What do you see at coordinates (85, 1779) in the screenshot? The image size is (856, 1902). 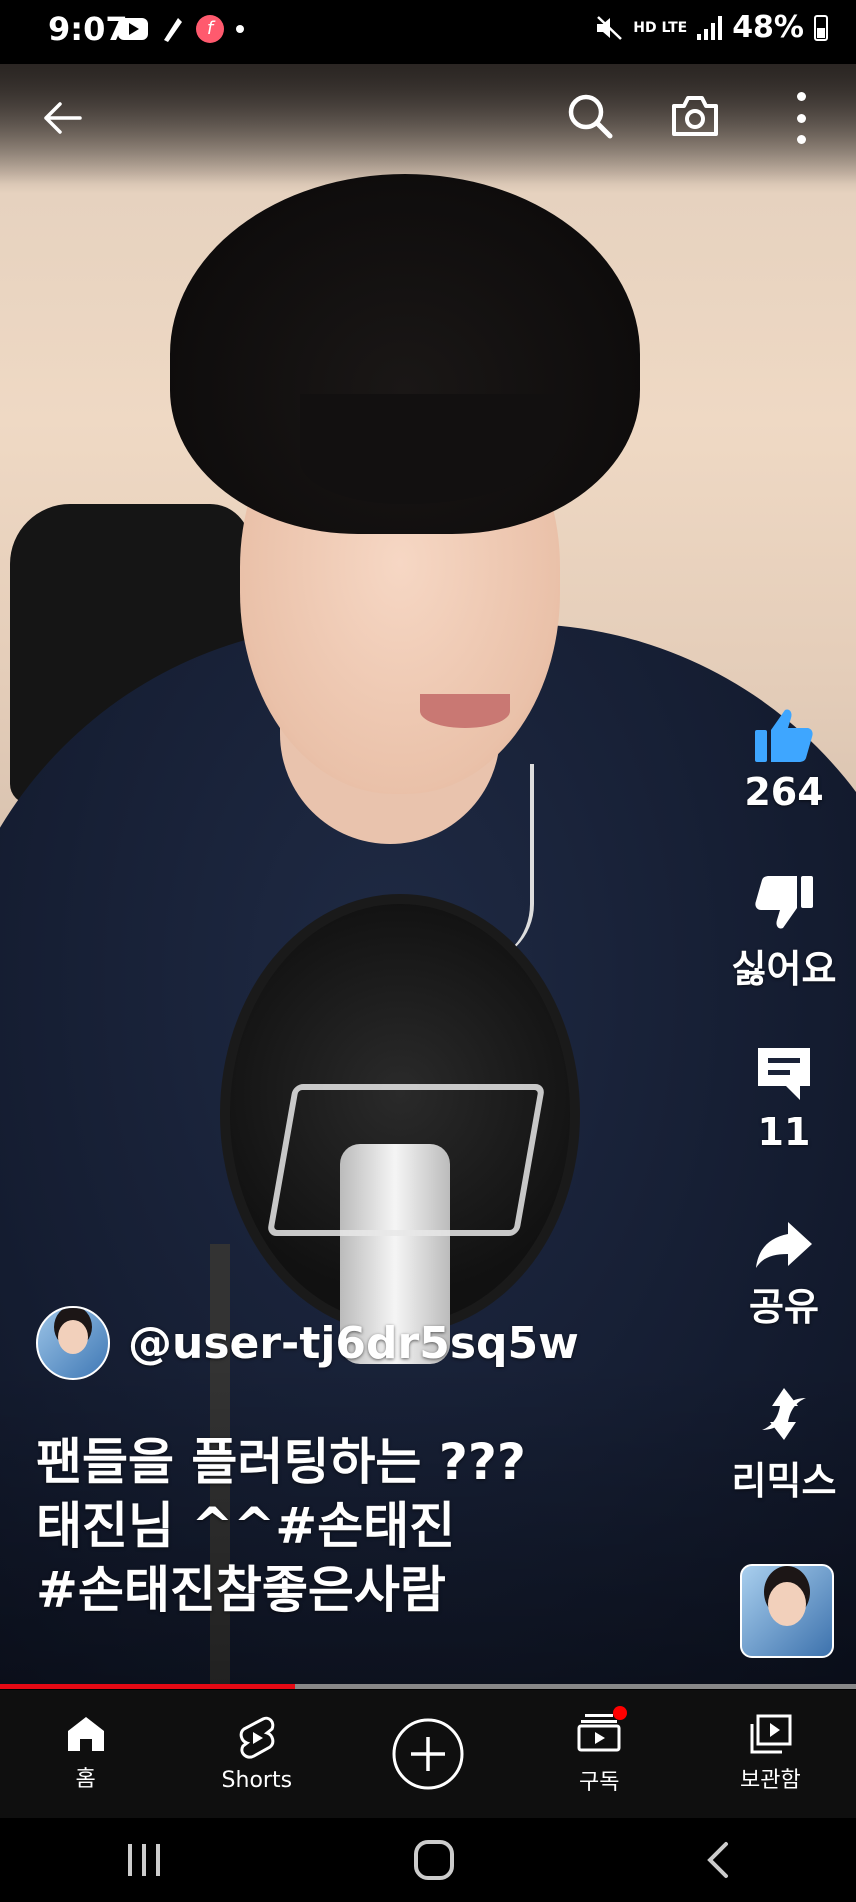 I see `nav-home-label: 홈` at bounding box center [85, 1779].